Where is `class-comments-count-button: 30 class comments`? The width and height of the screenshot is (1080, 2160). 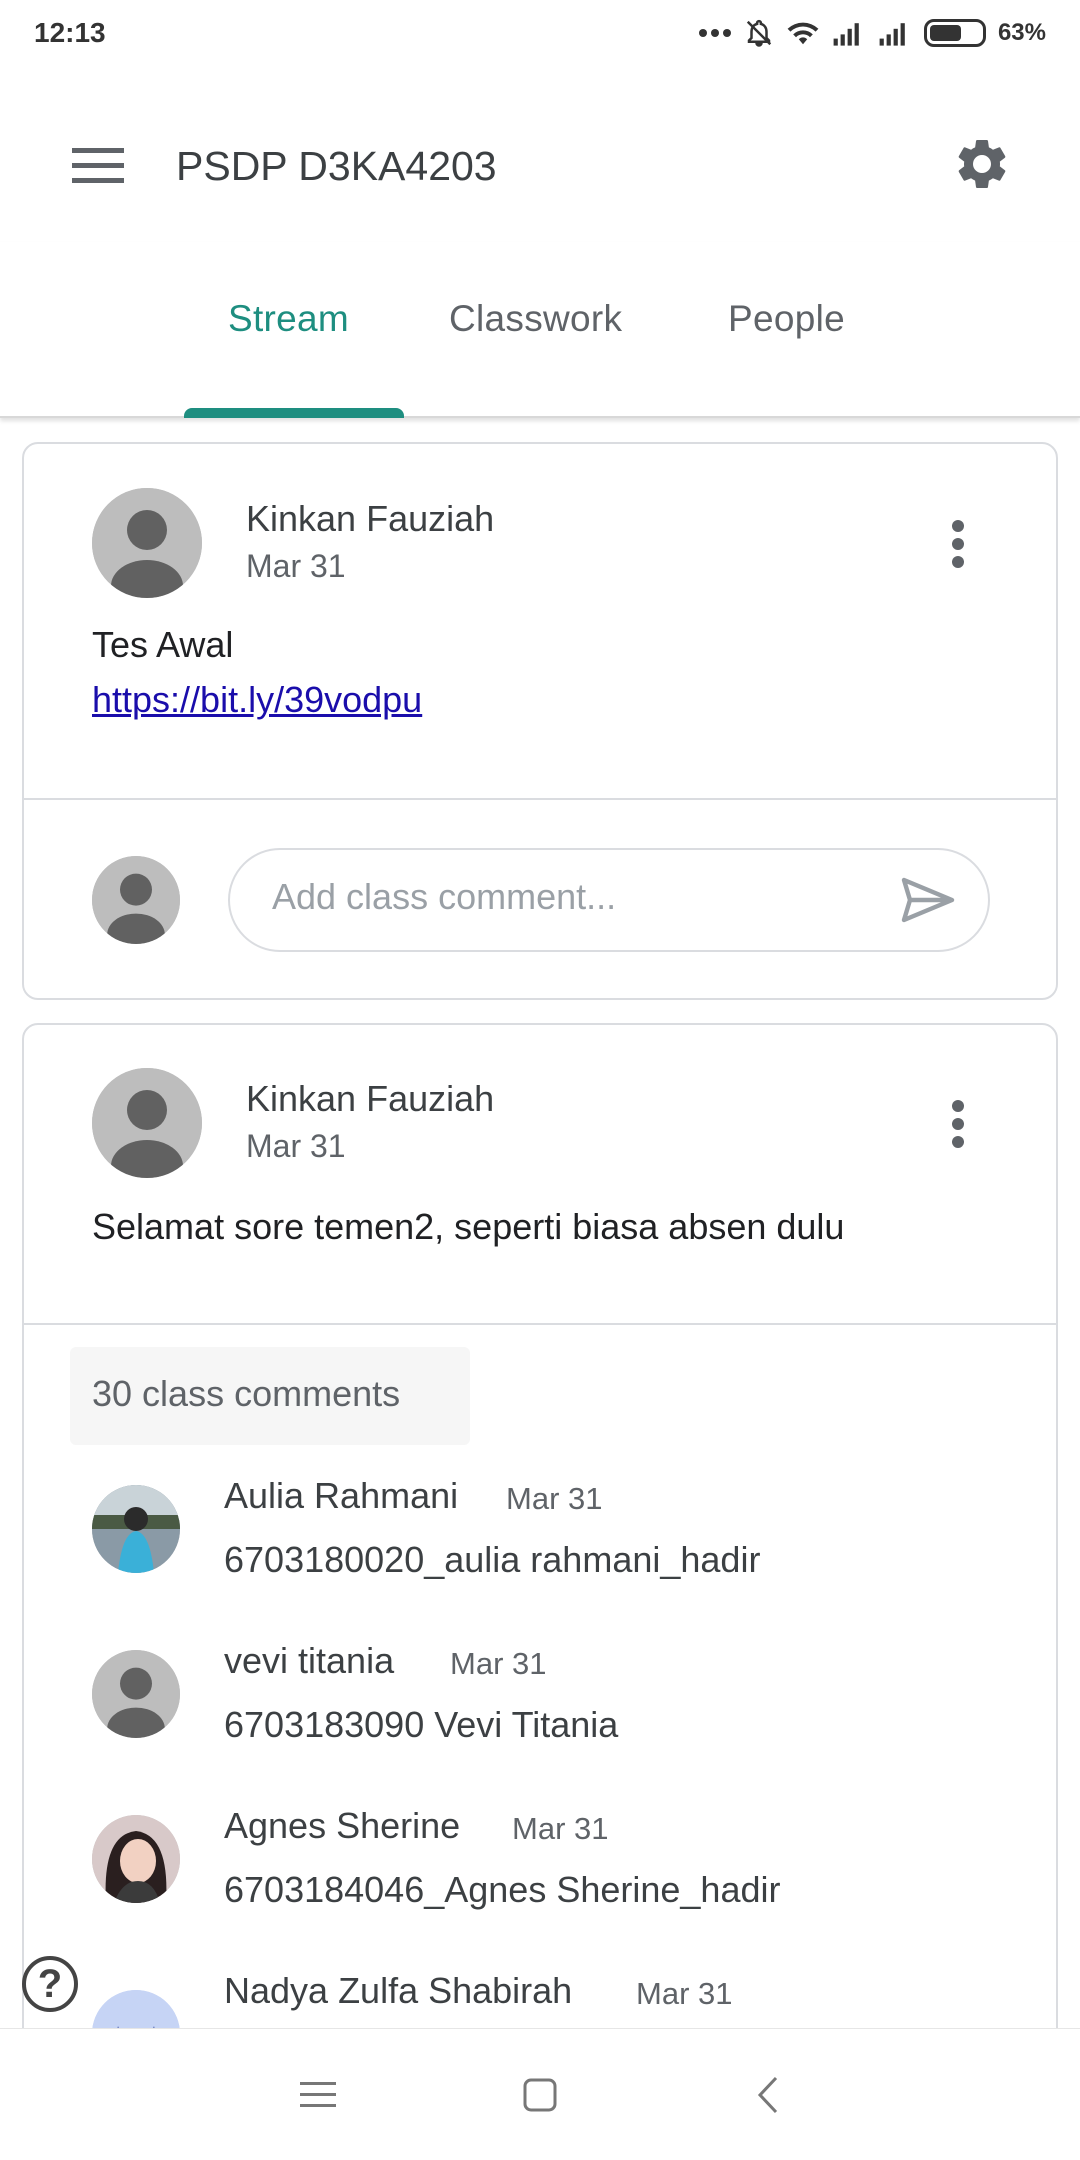
class-comments-count-button: 30 class comments is located at coordinates (270, 1396).